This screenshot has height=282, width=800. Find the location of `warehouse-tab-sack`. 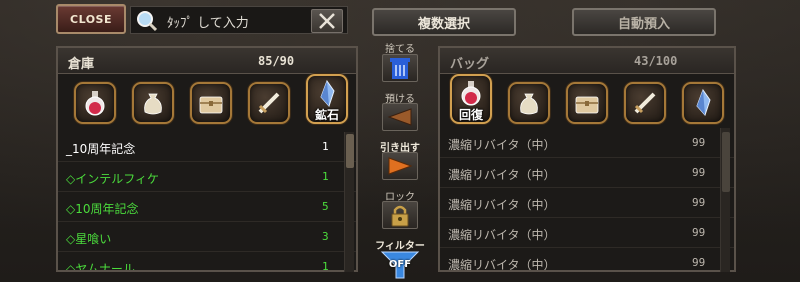

warehouse-tab-sack is located at coordinates (153, 103).